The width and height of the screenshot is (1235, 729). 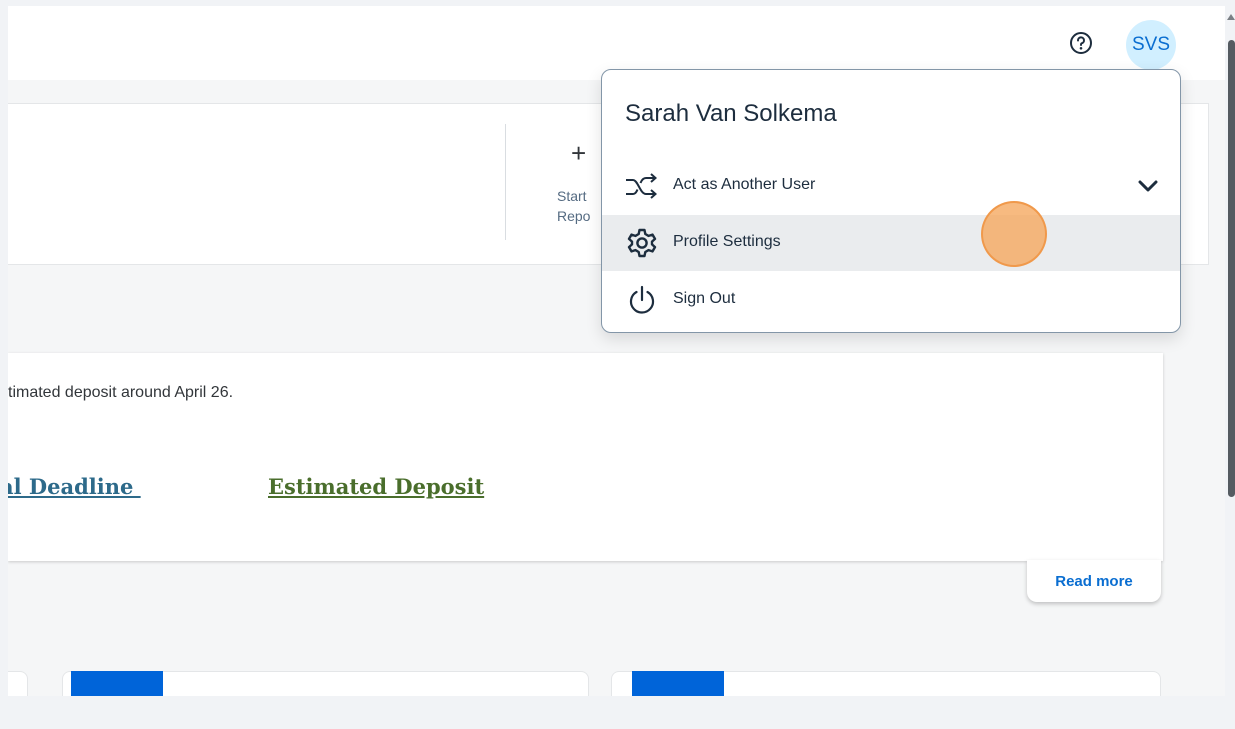 I want to click on scroll-up-arrow-icon, so click(x=1231, y=17).